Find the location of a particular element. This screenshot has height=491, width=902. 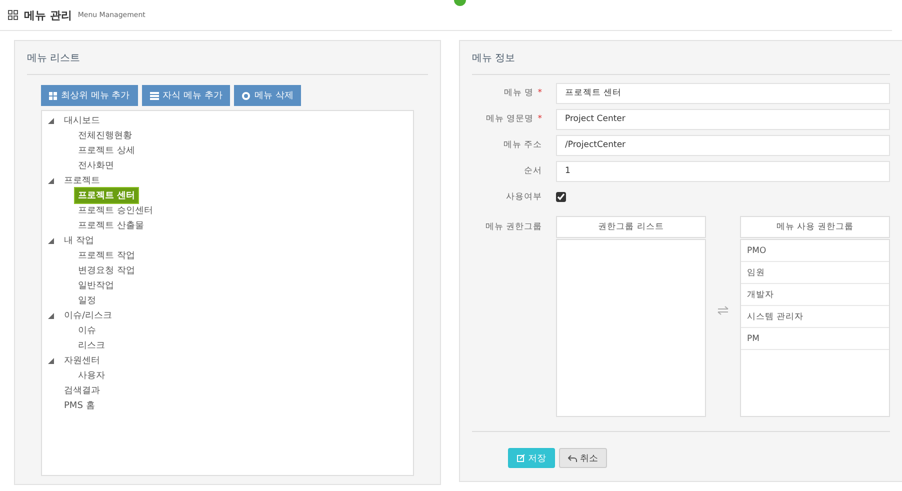

input-field: 프로젝트 센터 is located at coordinates (723, 93).